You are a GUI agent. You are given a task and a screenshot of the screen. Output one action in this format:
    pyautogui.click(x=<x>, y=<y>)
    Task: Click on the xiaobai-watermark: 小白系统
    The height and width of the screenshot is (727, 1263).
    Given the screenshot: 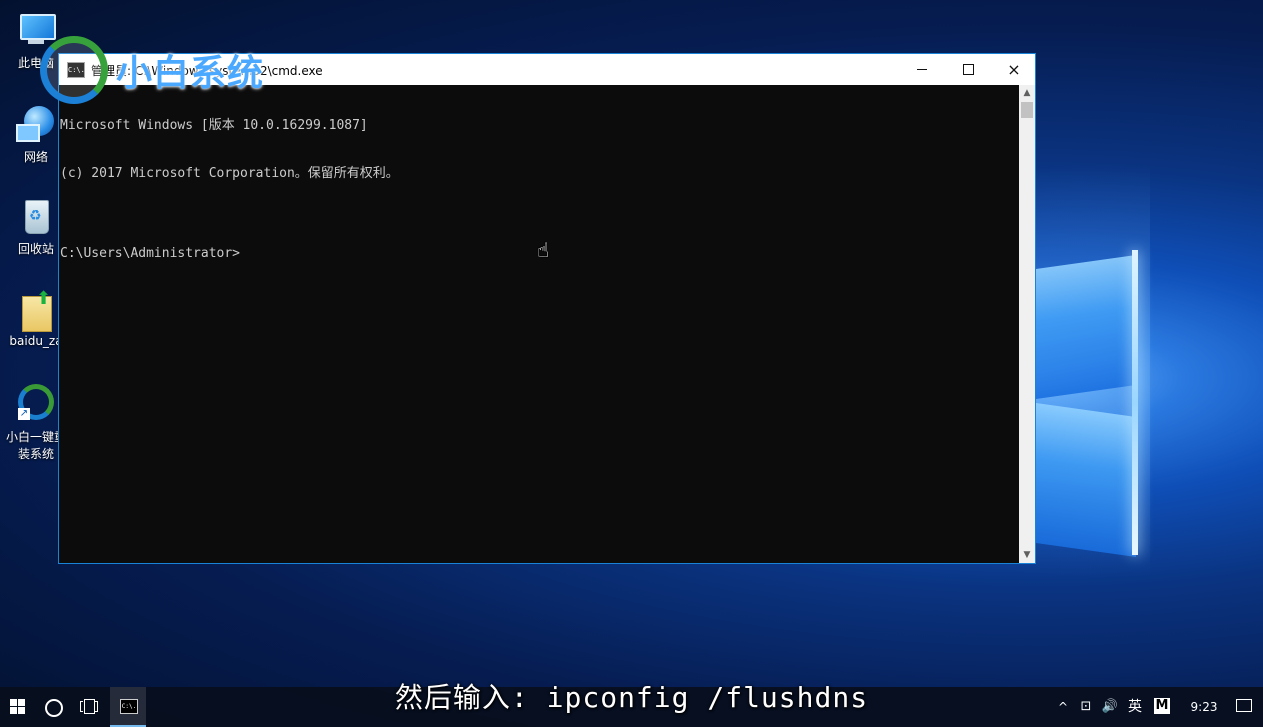 What is the action you would take?
    pyautogui.click(x=160, y=71)
    